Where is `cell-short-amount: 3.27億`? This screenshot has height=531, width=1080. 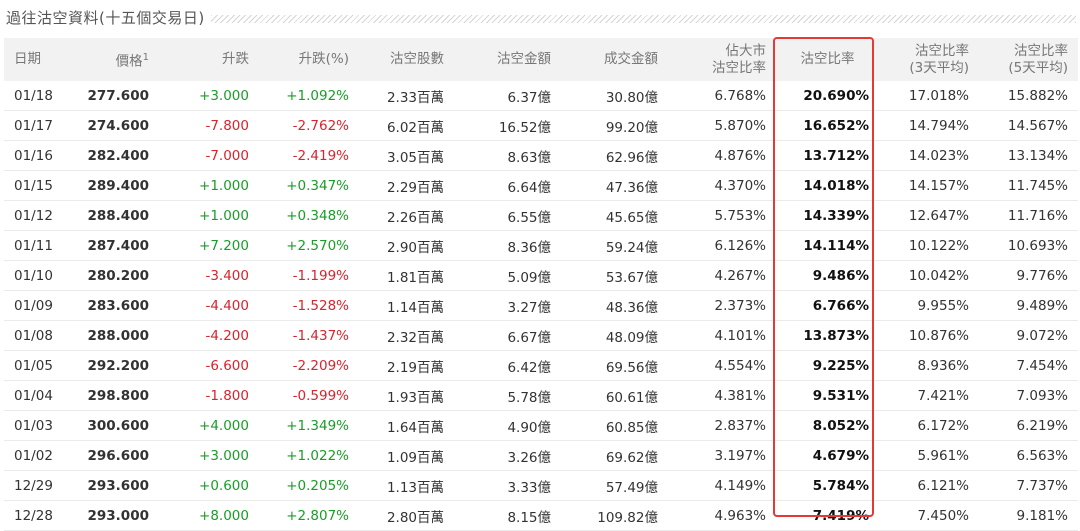
cell-short-amount: 3.27億 is located at coordinates (507, 305).